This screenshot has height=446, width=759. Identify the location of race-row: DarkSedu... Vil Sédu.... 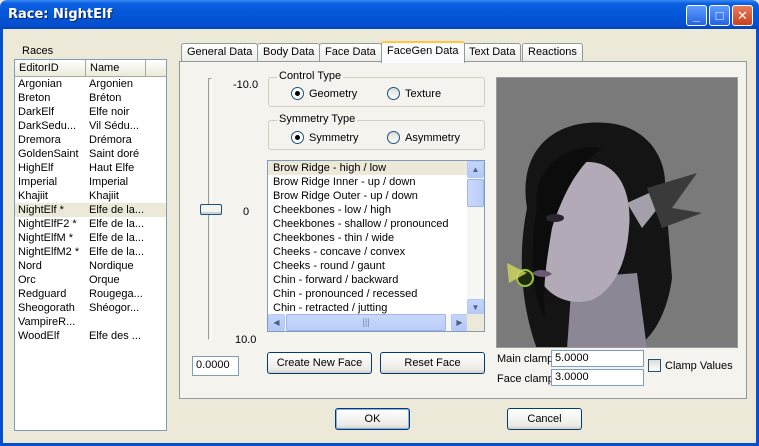
(90, 126).